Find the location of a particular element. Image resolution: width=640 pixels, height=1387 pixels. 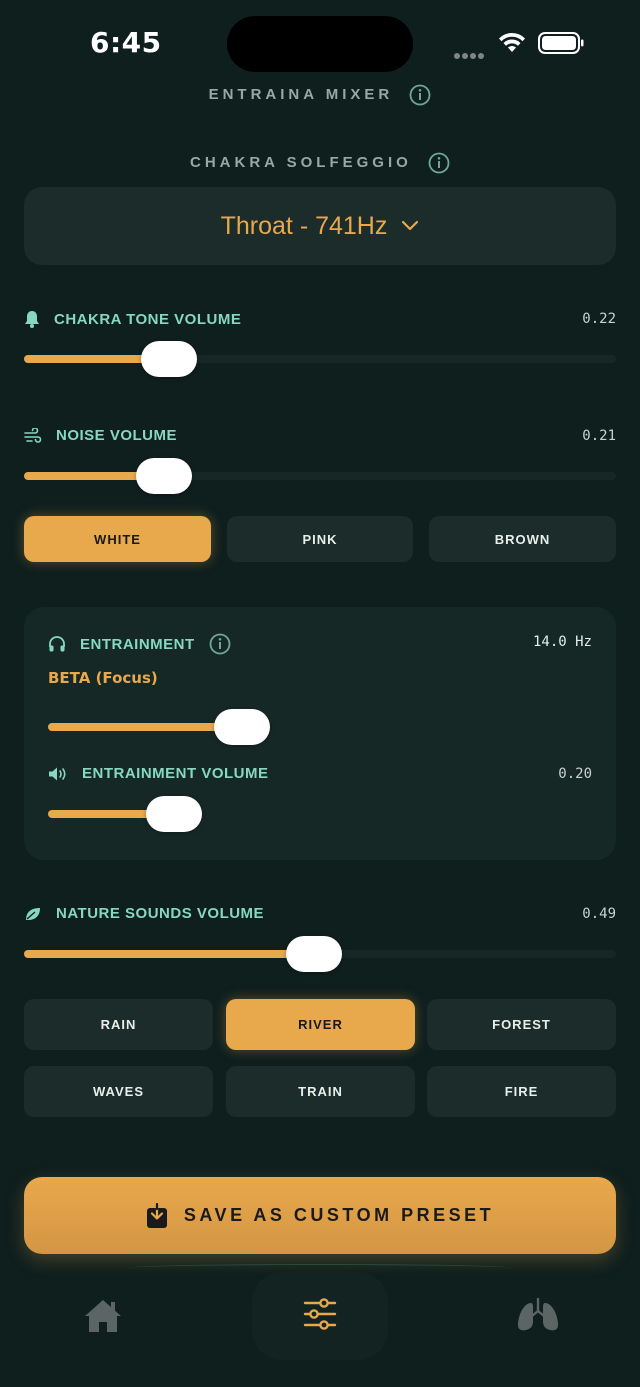

noise-label-row: NOISE VOLUME is located at coordinates (100, 435).